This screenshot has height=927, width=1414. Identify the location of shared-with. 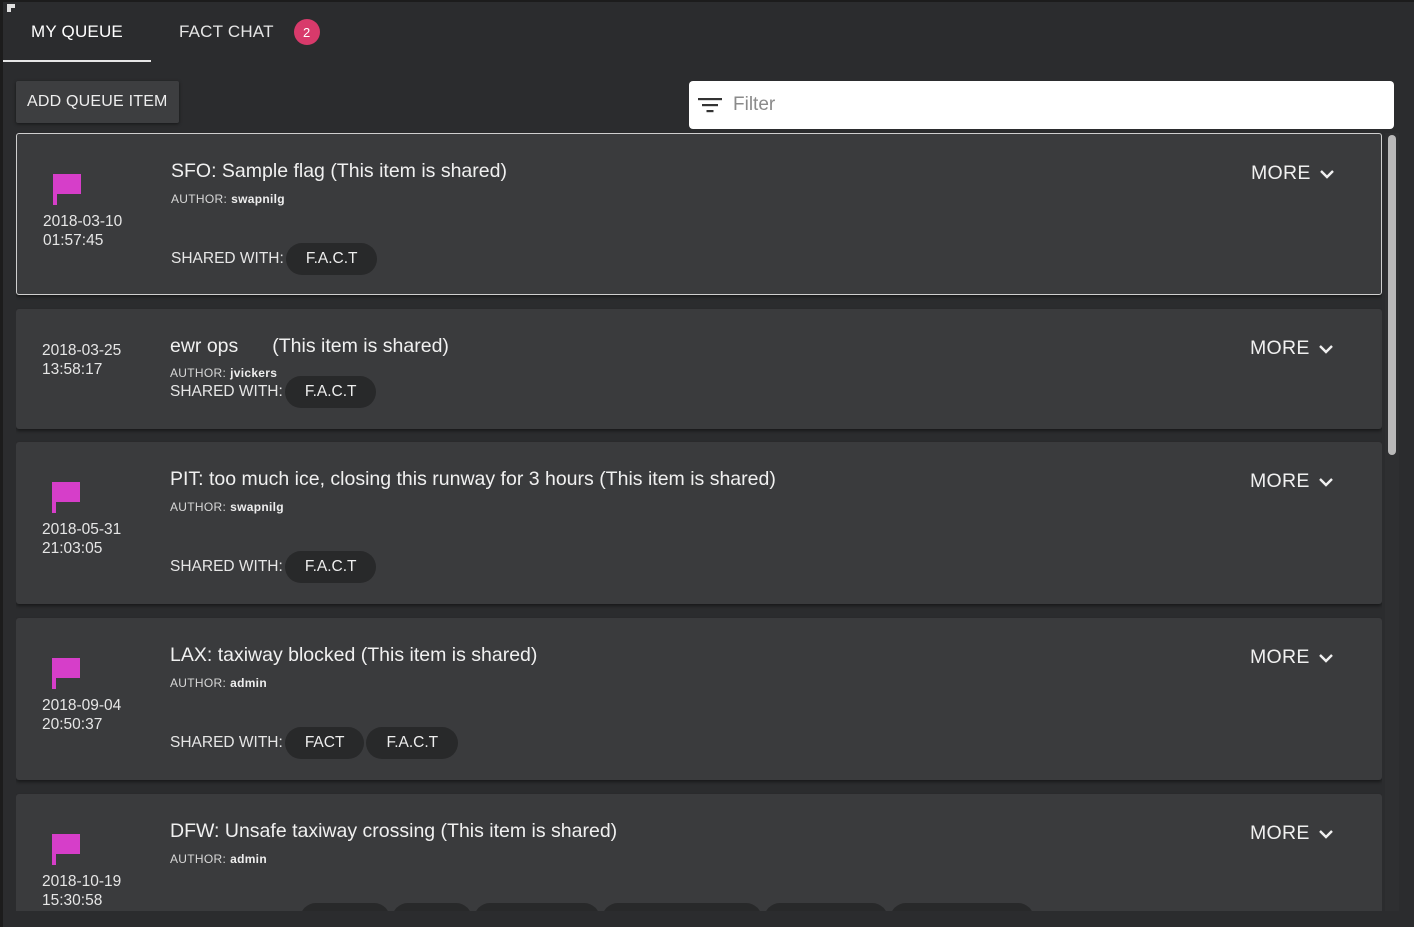
(603, 907).